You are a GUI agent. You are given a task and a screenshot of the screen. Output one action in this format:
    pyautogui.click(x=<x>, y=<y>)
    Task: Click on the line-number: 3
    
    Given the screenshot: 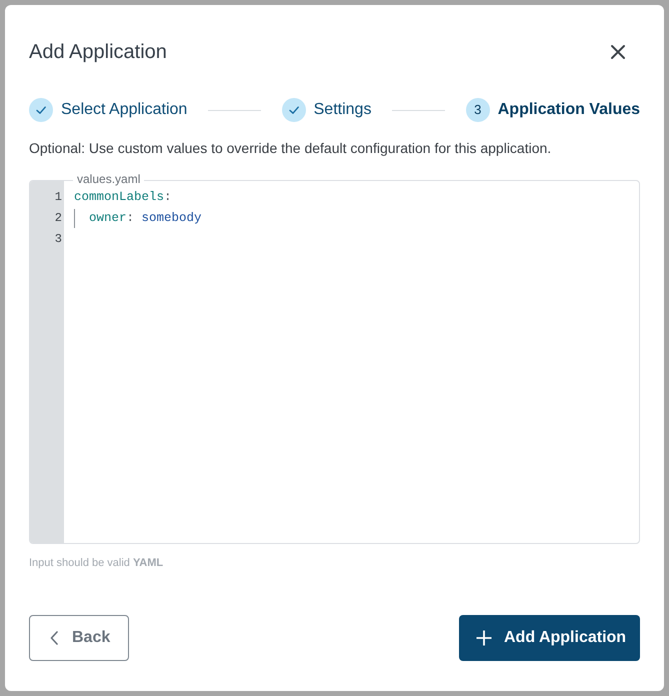 What is the action you would take?
    pyautogui.click(x=58, y=239)
    